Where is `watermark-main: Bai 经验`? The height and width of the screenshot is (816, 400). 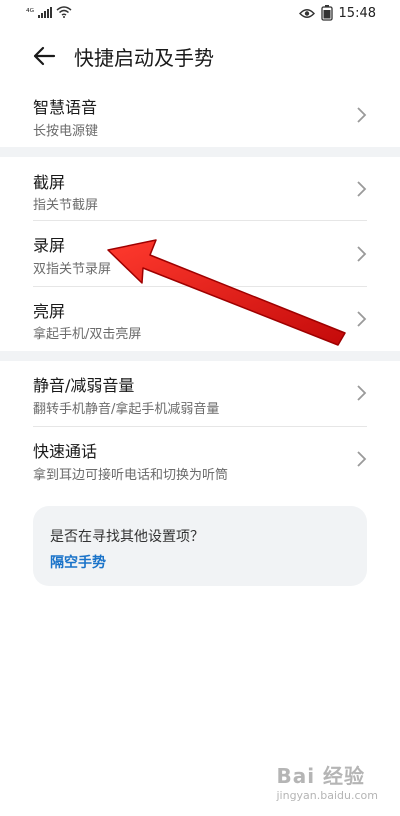
watermark-main: Bai 经验 is located at coordinates (321, 776).